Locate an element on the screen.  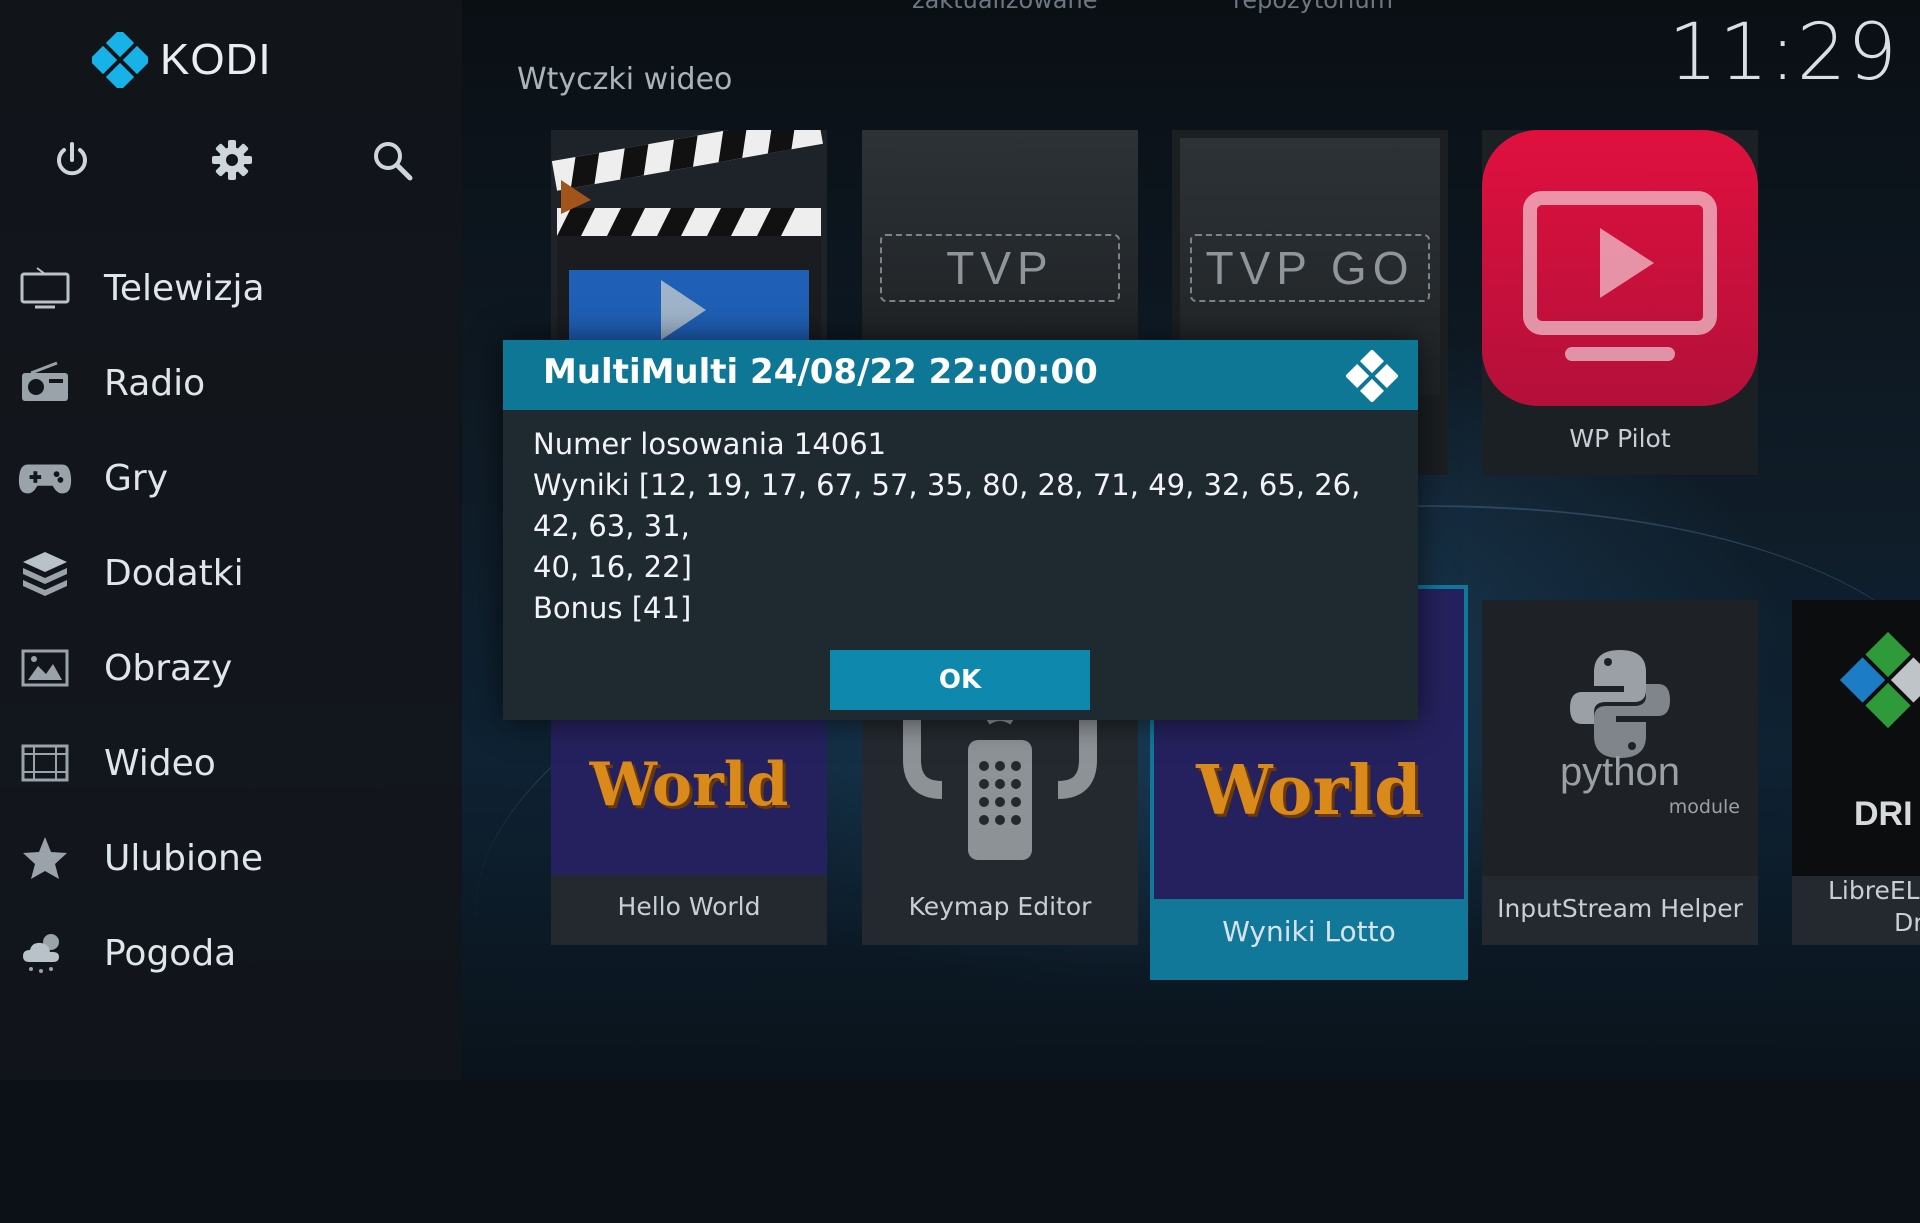
tile-label-line2: Dr is located at coordinates (1907, 922).